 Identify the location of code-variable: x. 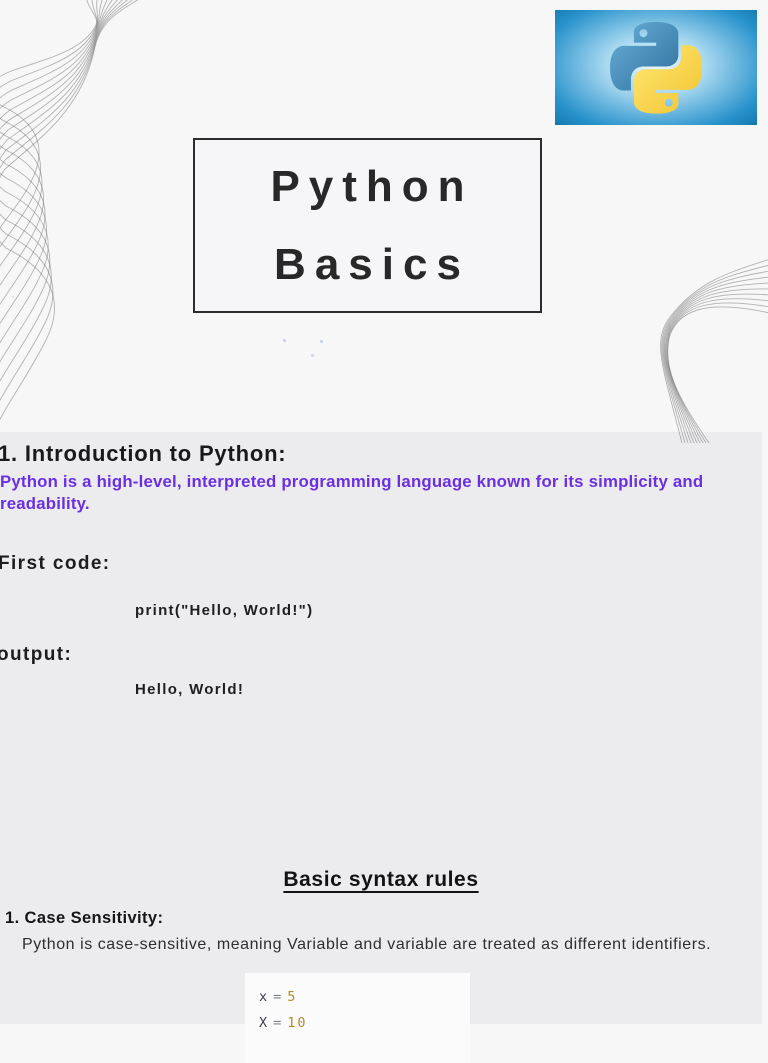
(264, 997).